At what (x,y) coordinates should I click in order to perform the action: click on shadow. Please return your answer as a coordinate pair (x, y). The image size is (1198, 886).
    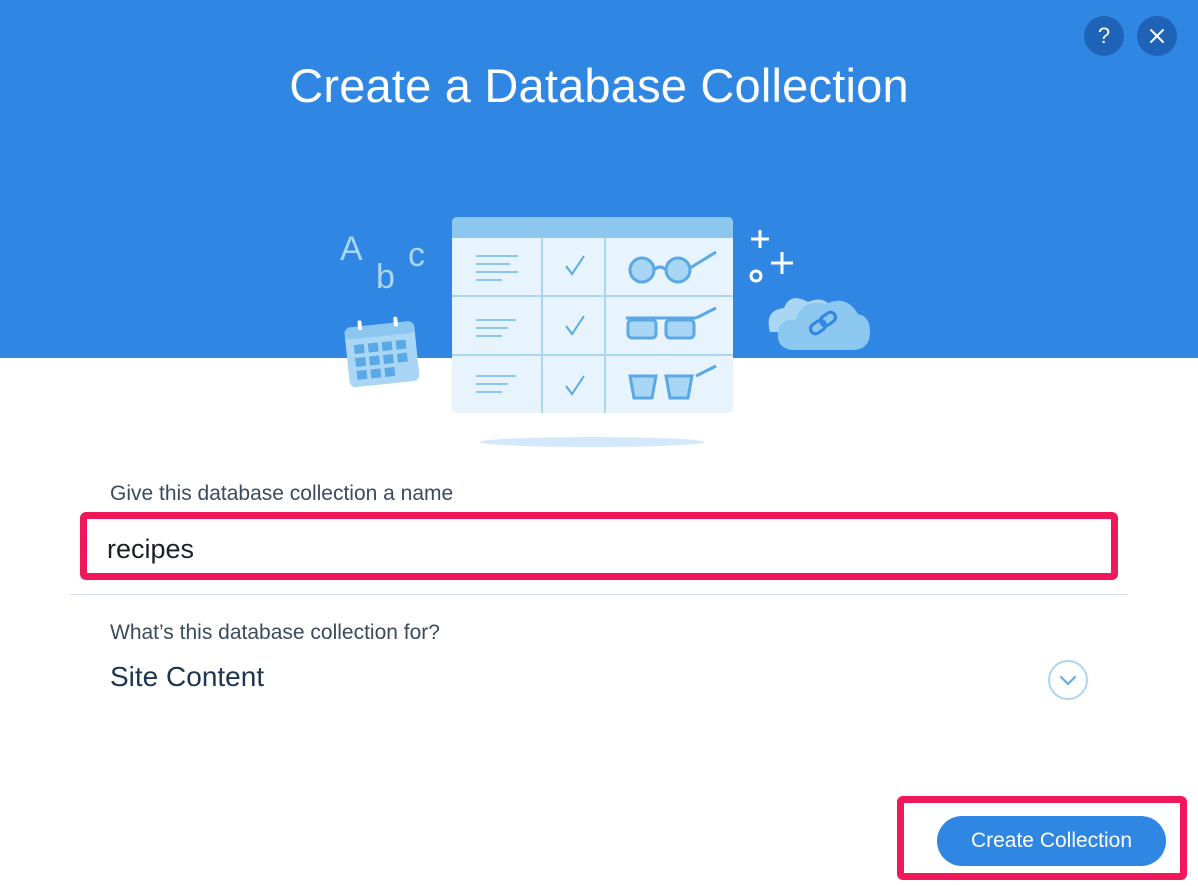
    Looking at the image, I should click on (592, 442).